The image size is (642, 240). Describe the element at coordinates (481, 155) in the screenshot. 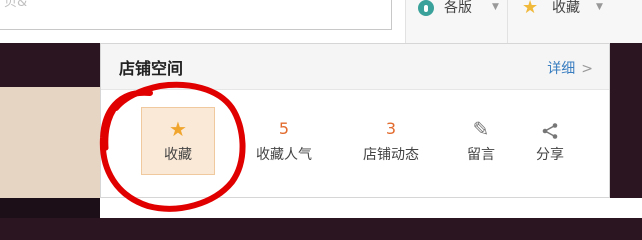

I see `leave-message-label: 留言` at that location.